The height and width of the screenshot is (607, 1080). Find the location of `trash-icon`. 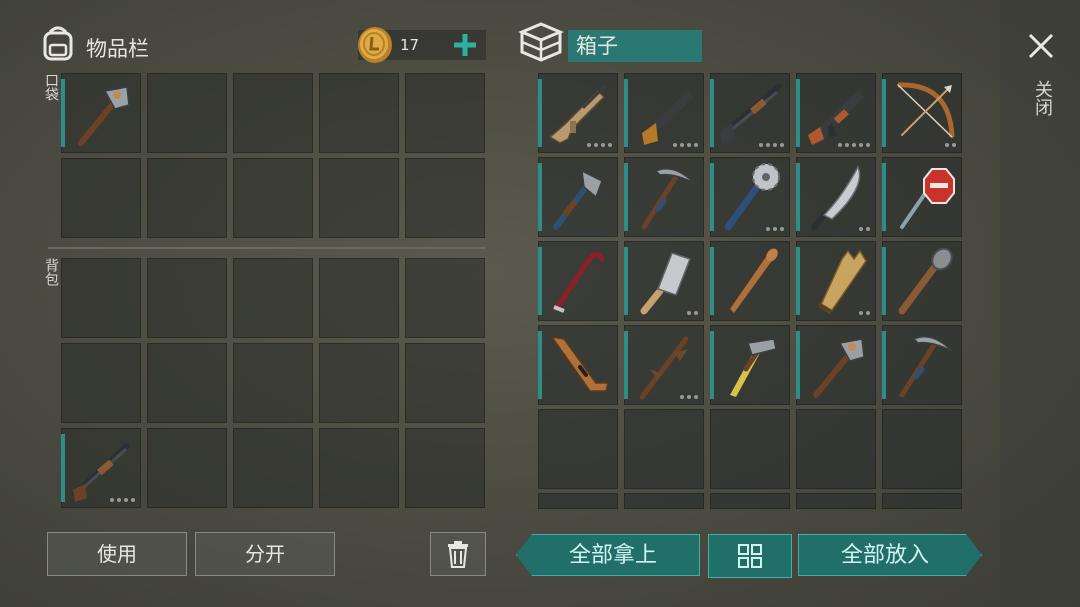

trash-icon is located at coordinates (458, 554).